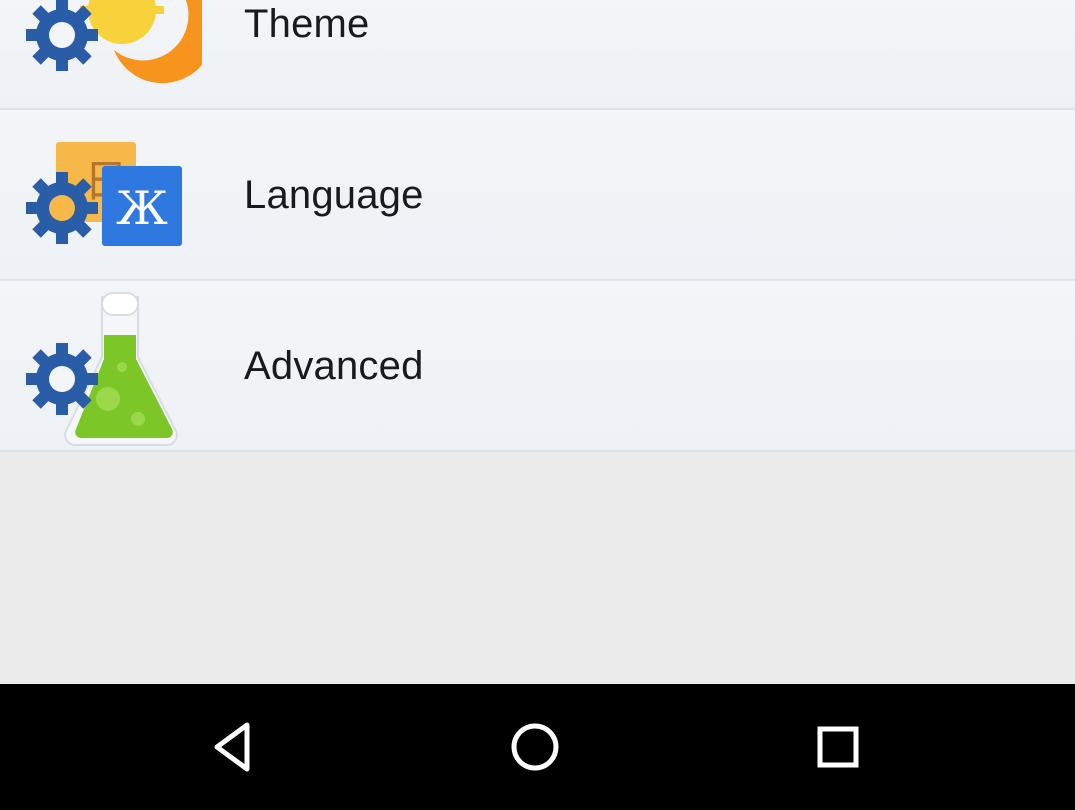 The image size is (1075, 810). I want to click on back-button, so click(233, 747).